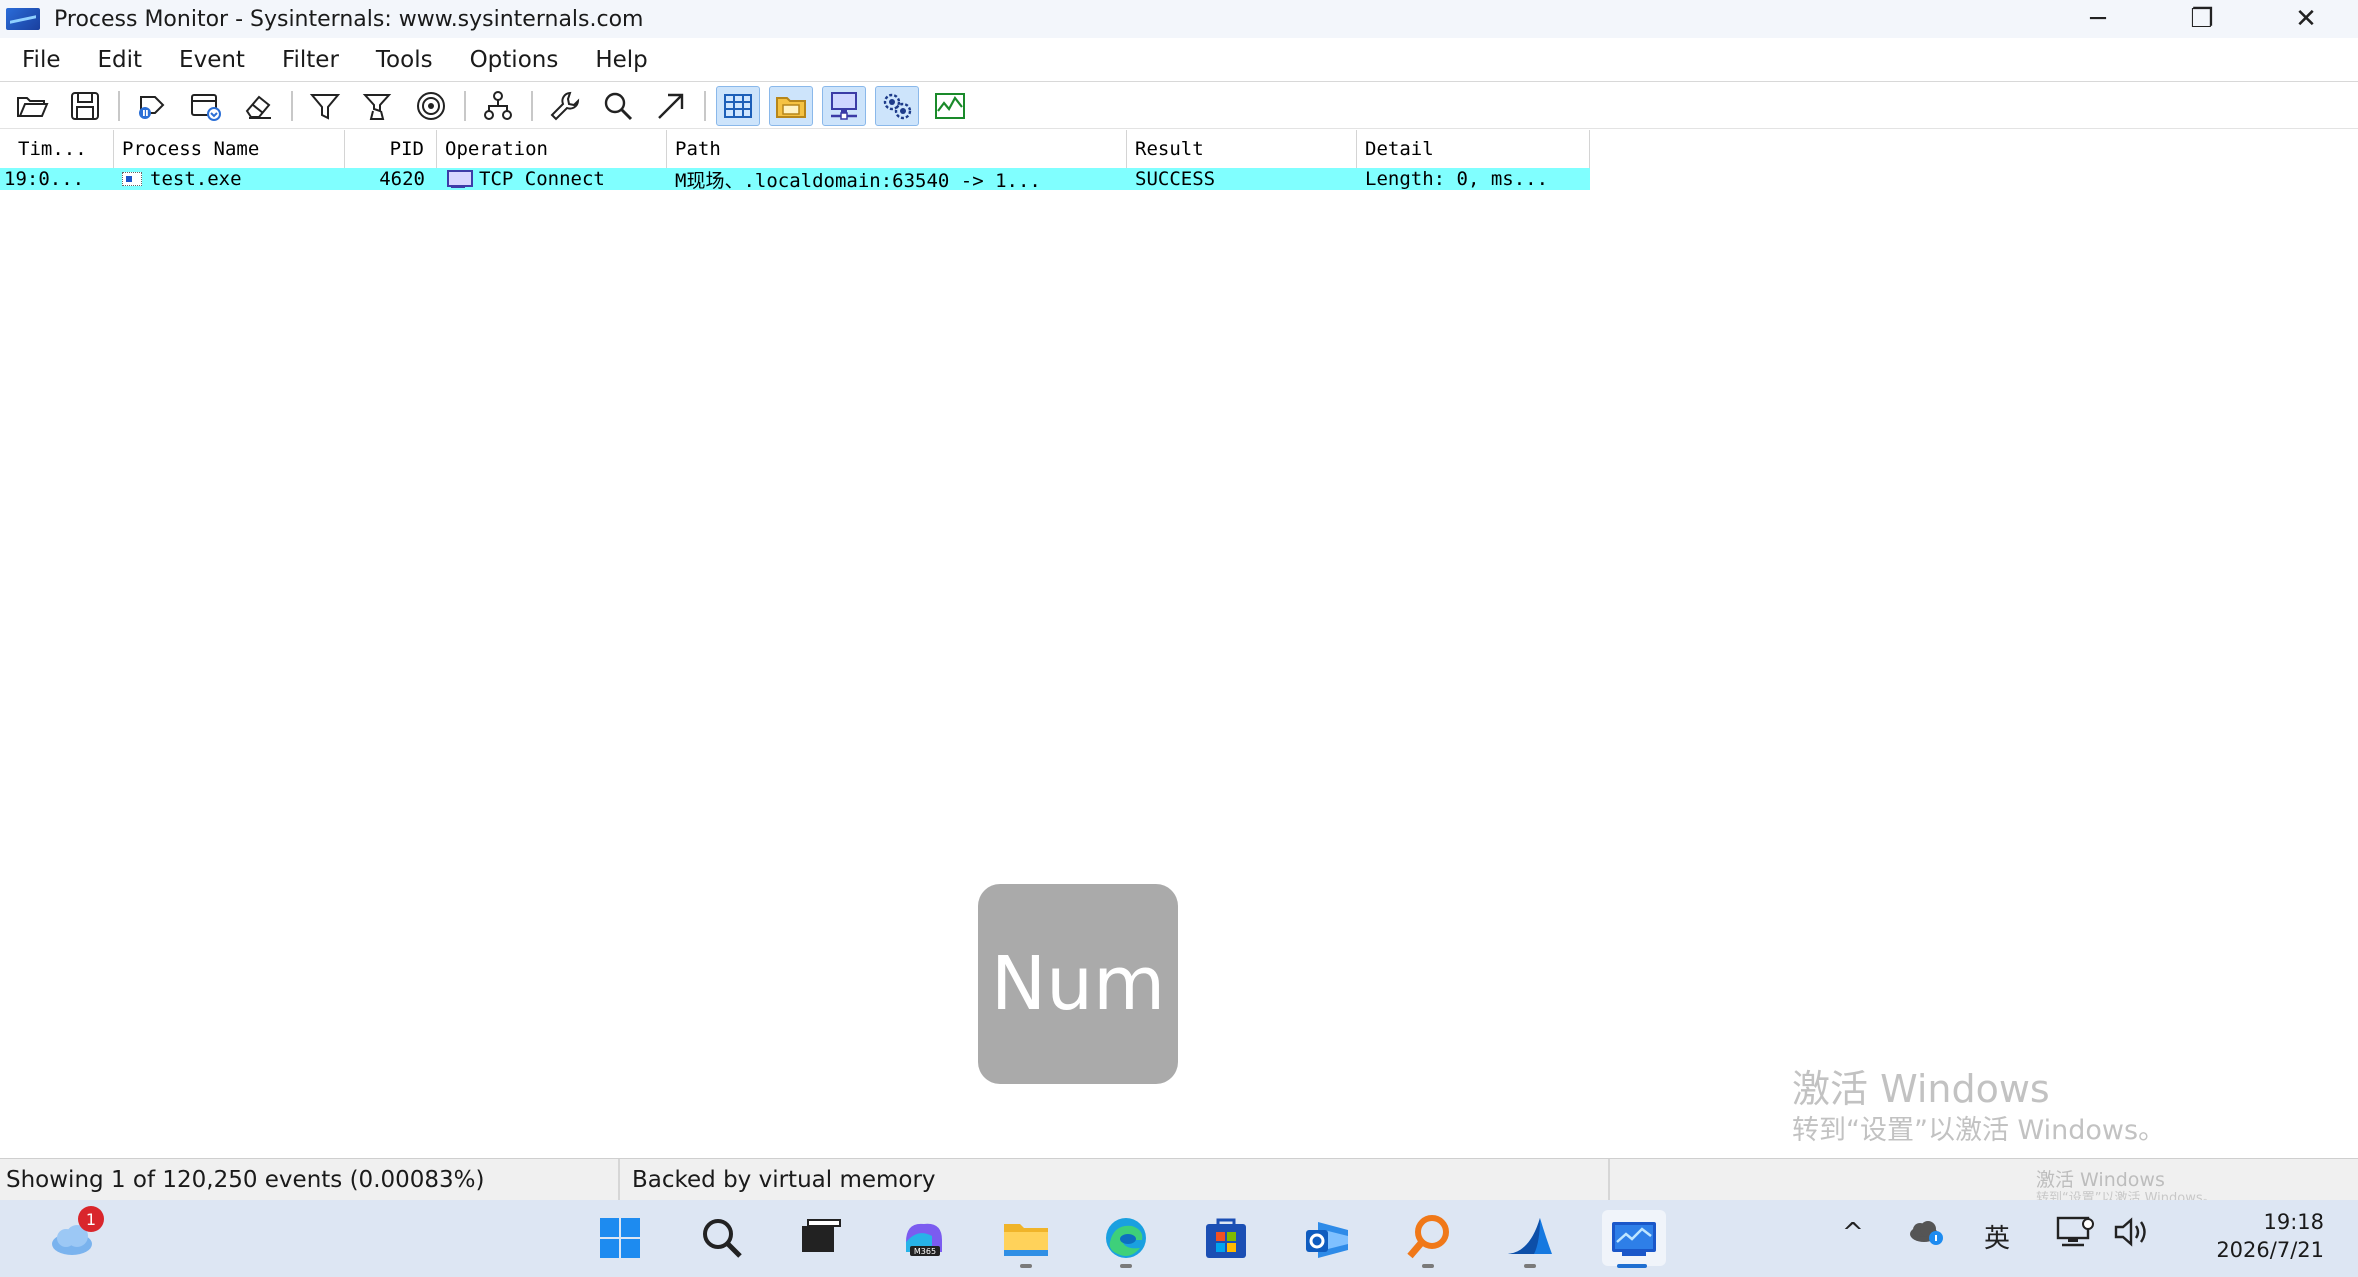  What do you see at coordinates (1115, 1179) in the screenshot?
I see `status-memory-mode: Backed by virtual memory` at bounding box center [1115, 1179].